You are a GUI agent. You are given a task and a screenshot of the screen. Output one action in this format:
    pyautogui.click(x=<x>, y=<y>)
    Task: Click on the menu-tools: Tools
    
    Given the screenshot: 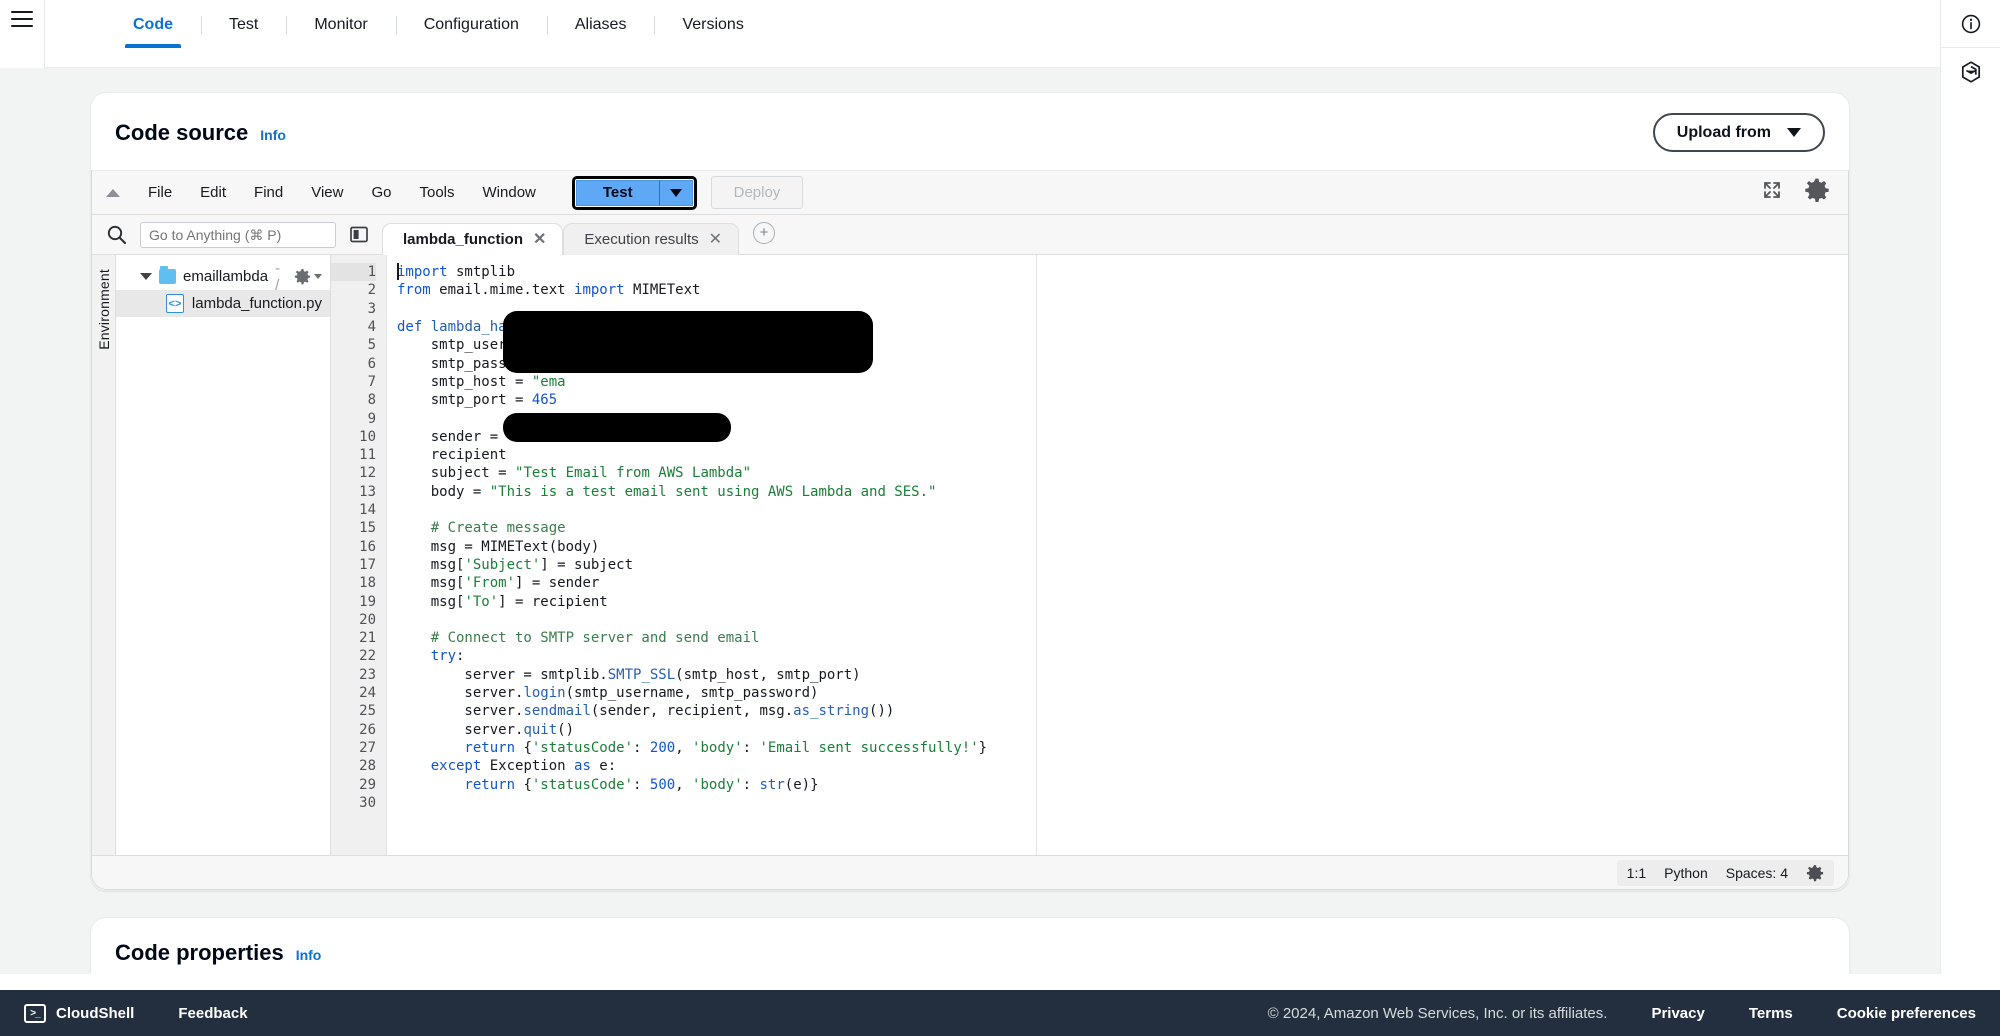 What is the action you would take?
    pyautogui.click(x=436, y=192)
    